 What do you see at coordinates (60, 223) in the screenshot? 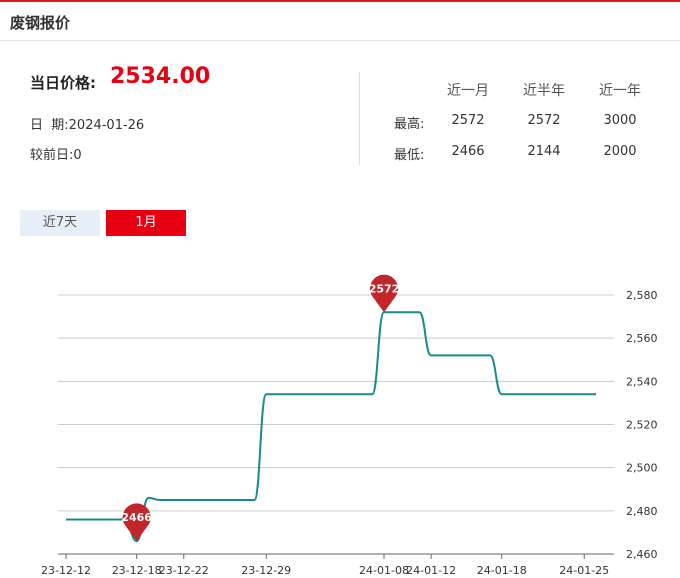
I see `tab-7-days: 近7天` at bounding box center [60, 223].